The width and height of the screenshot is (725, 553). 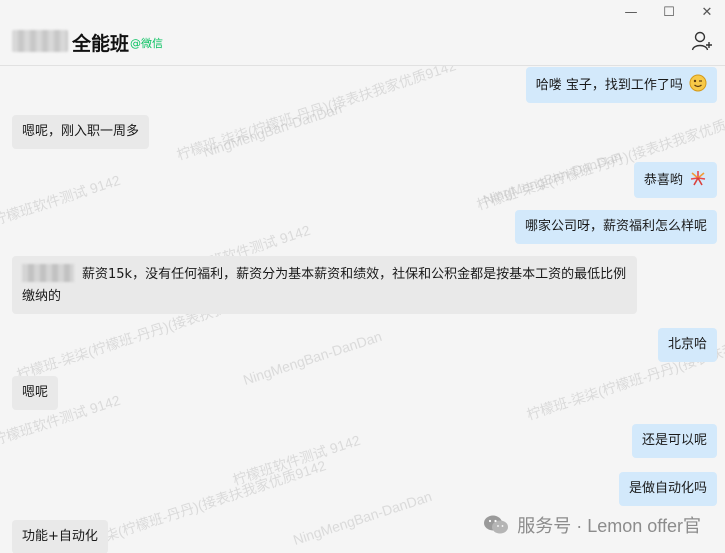 What do you see at coordinates (496, 524) in the screenshot?
I see `wechat-logo-icon` at bounding box center [496, 524].